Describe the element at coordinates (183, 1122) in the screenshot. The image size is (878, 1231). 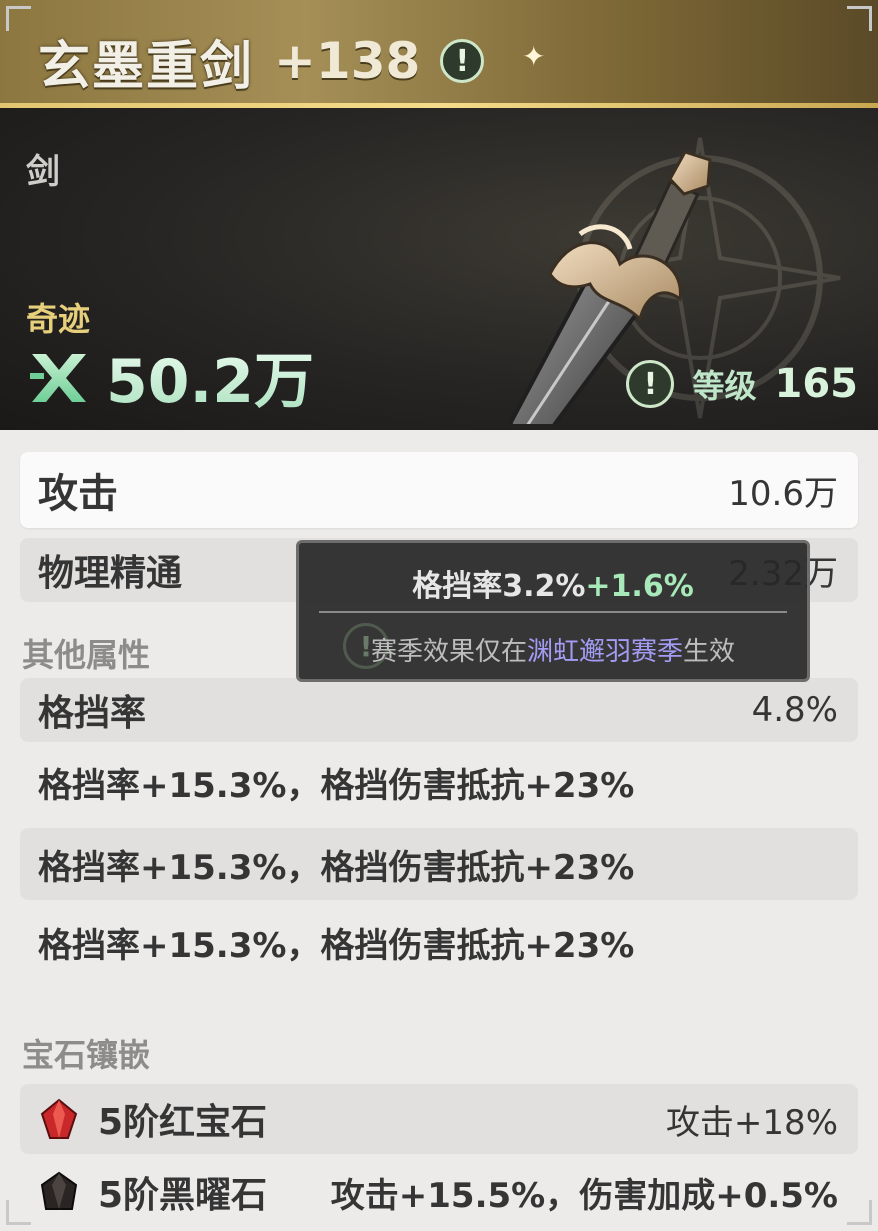
I see `gem-name: 5阶红宝石` at that location.